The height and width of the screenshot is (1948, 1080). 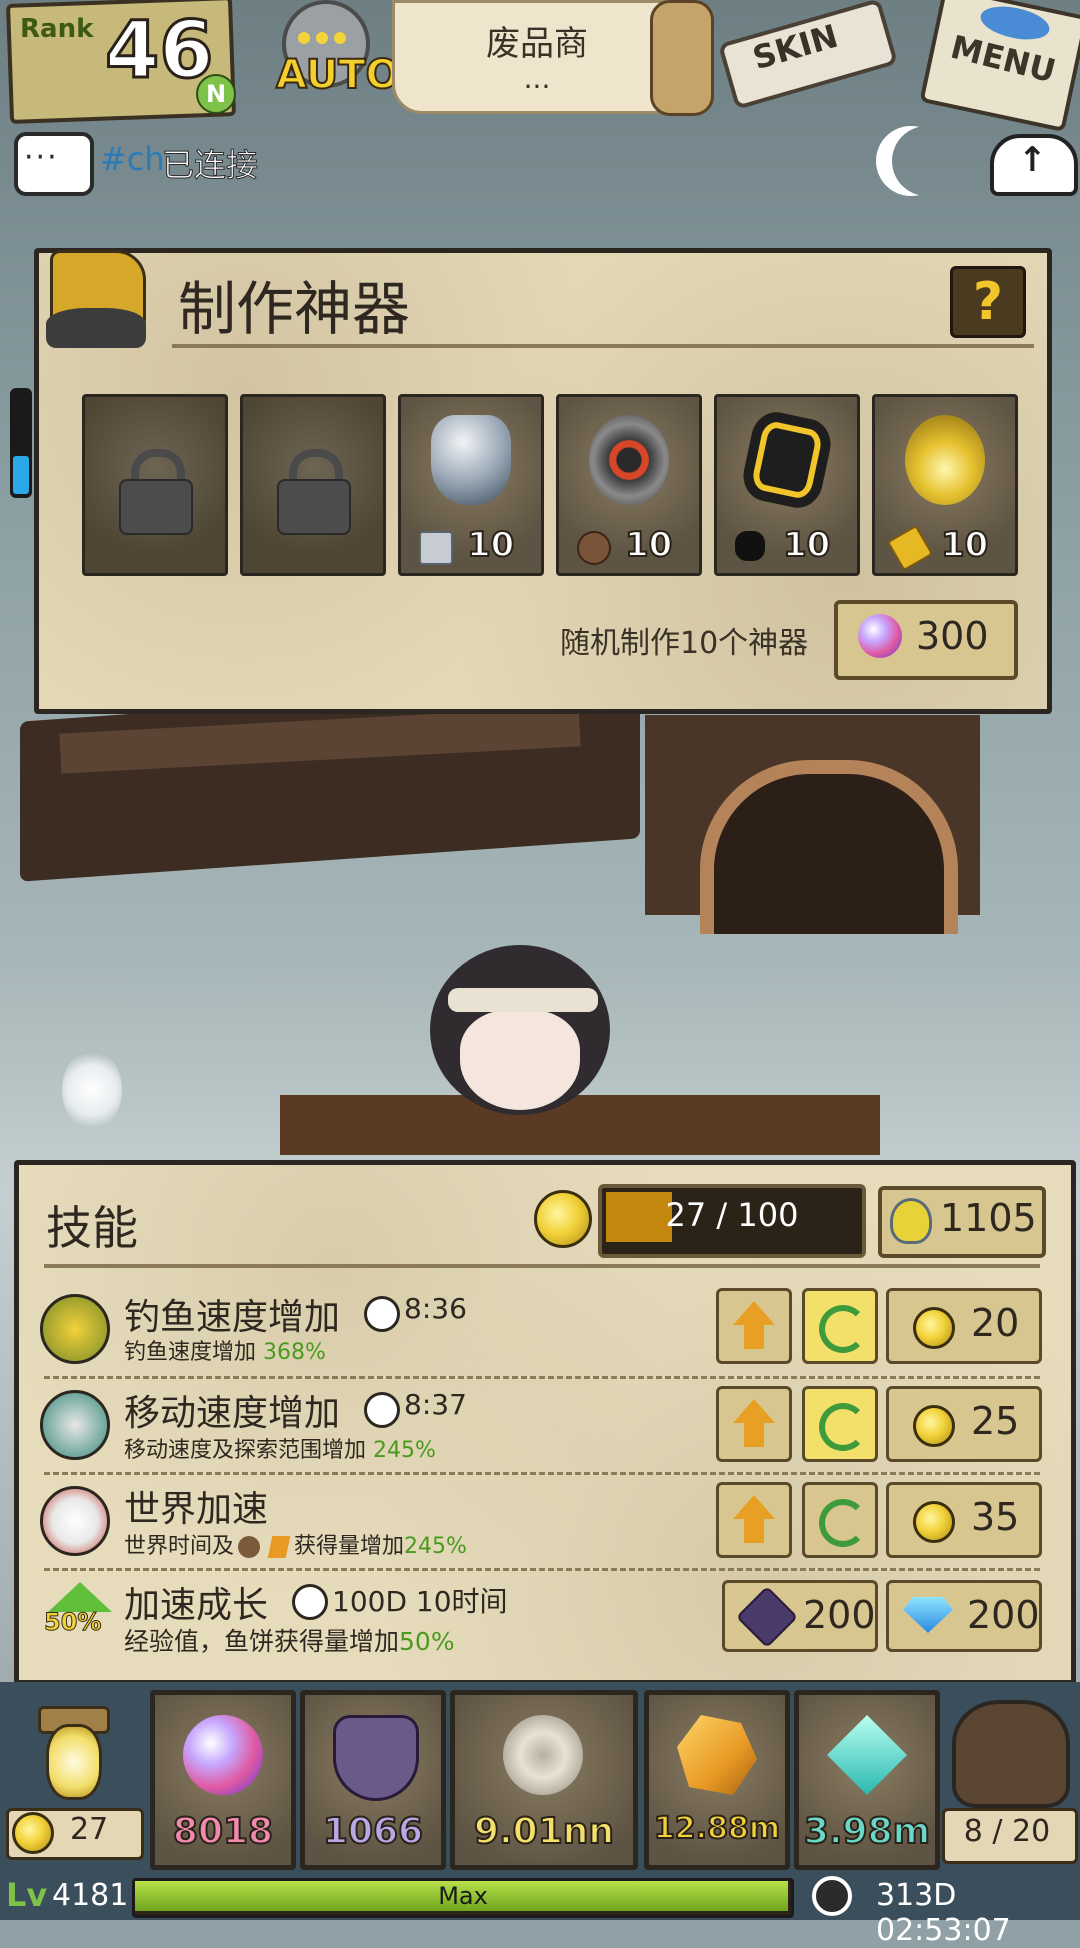 I want to click on skill-activate-button: 20, so click(x=964, y=1326).